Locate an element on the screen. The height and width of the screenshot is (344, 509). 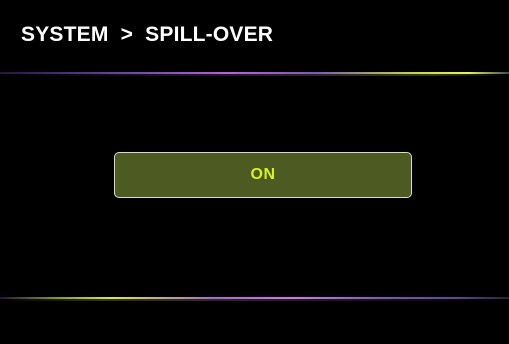
toggle-state-label: ON is located at coordinates (263, 174).